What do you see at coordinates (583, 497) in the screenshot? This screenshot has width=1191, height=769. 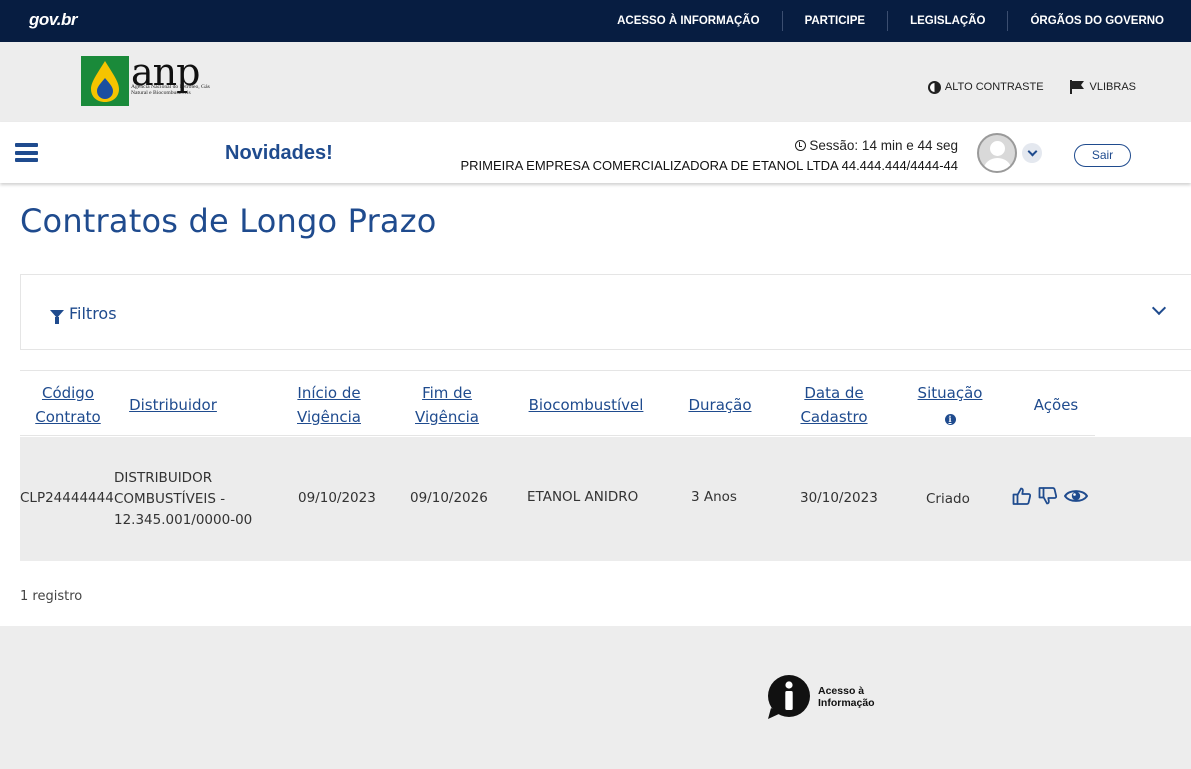 I see `cell-biocombustivel: ETANOL ANIDRO` at bounding box center [583, 497].